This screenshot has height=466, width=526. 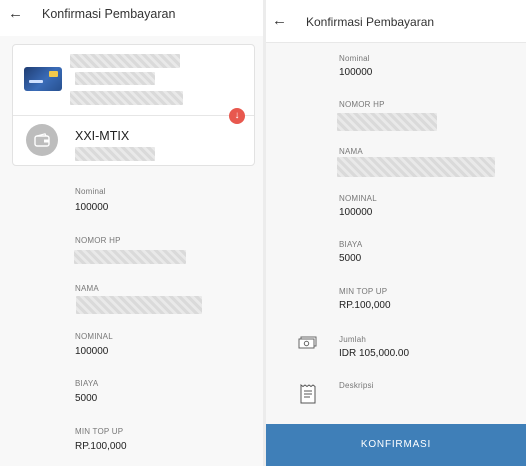 What do you see at coordinates (115, 154) in the screenshot?
I see `redacted-merchant-id` at bounding box center [115, 154].